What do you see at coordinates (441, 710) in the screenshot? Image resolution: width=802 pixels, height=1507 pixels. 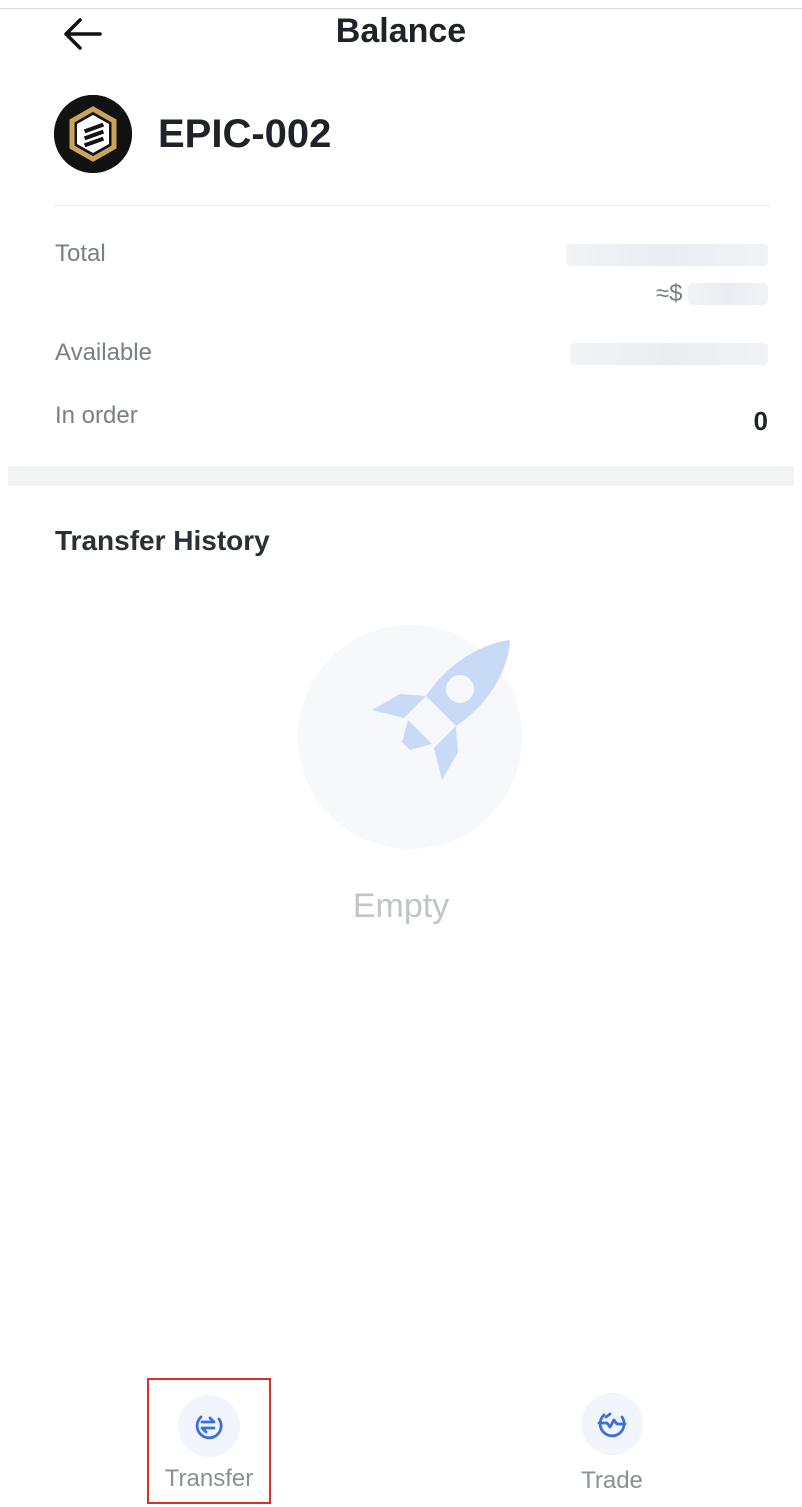 I see `rocket-icon` at bounding box center [441, 710].